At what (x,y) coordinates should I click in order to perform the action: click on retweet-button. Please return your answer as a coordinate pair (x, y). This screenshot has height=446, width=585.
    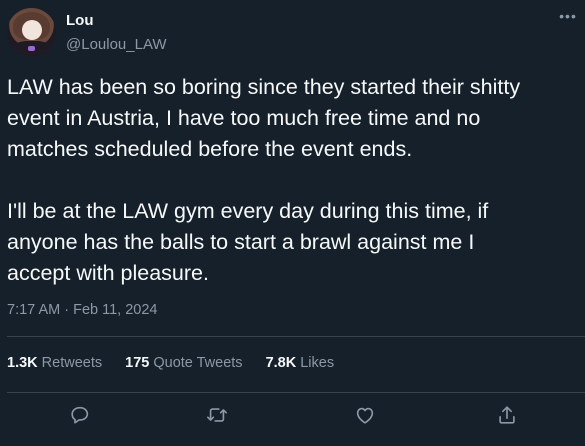
    Looking at the image, I should click on (217, 415).